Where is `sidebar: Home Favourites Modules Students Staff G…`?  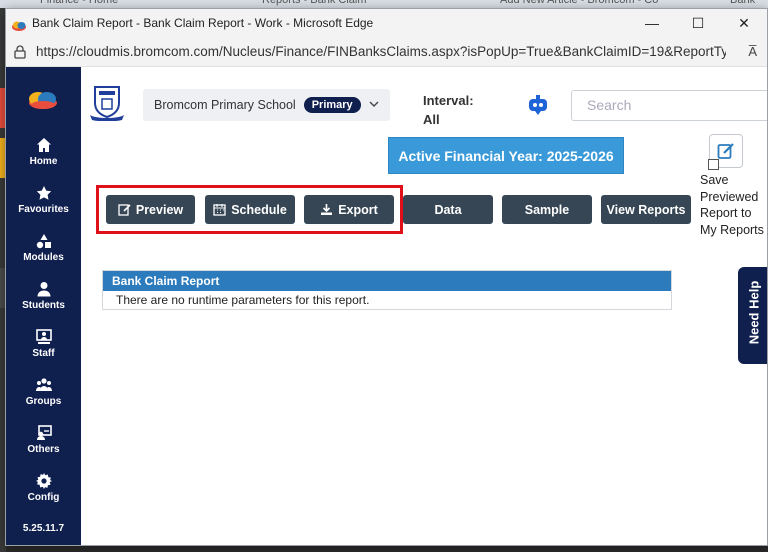 sidebar: Home Favourites Modules Students Staff G… is located at coordinates (43, 306).